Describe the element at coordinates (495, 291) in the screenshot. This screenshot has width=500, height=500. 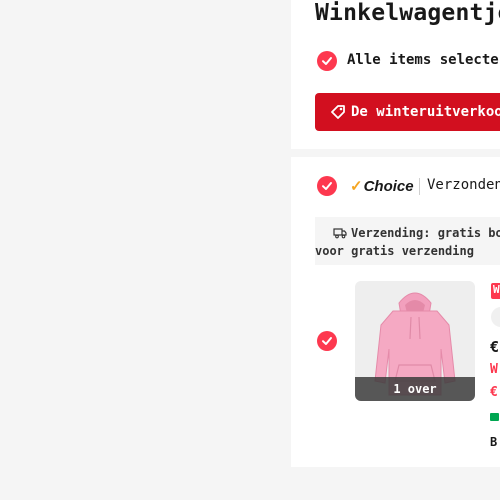
I see `product-badge: W` at that location.